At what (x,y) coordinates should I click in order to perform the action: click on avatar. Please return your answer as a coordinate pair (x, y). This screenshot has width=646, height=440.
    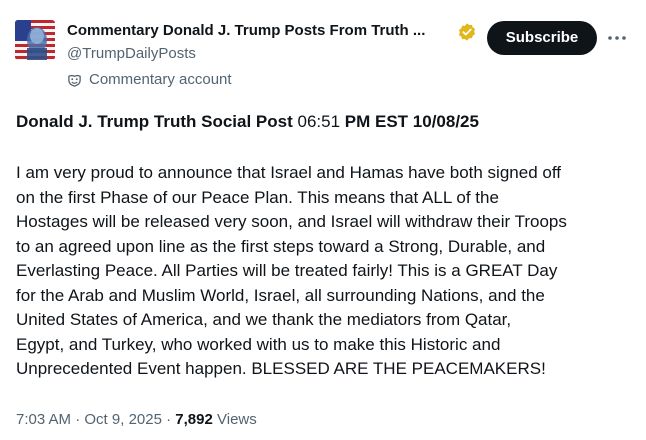
    Looking at the image, I should click on (35, 40).